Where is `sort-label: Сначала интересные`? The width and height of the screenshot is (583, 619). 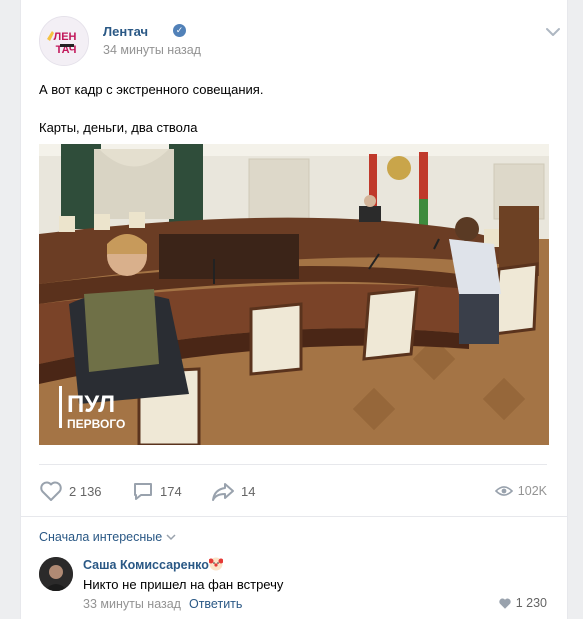
sort-label: Сначала интересные is located at coordinates (101, 537).